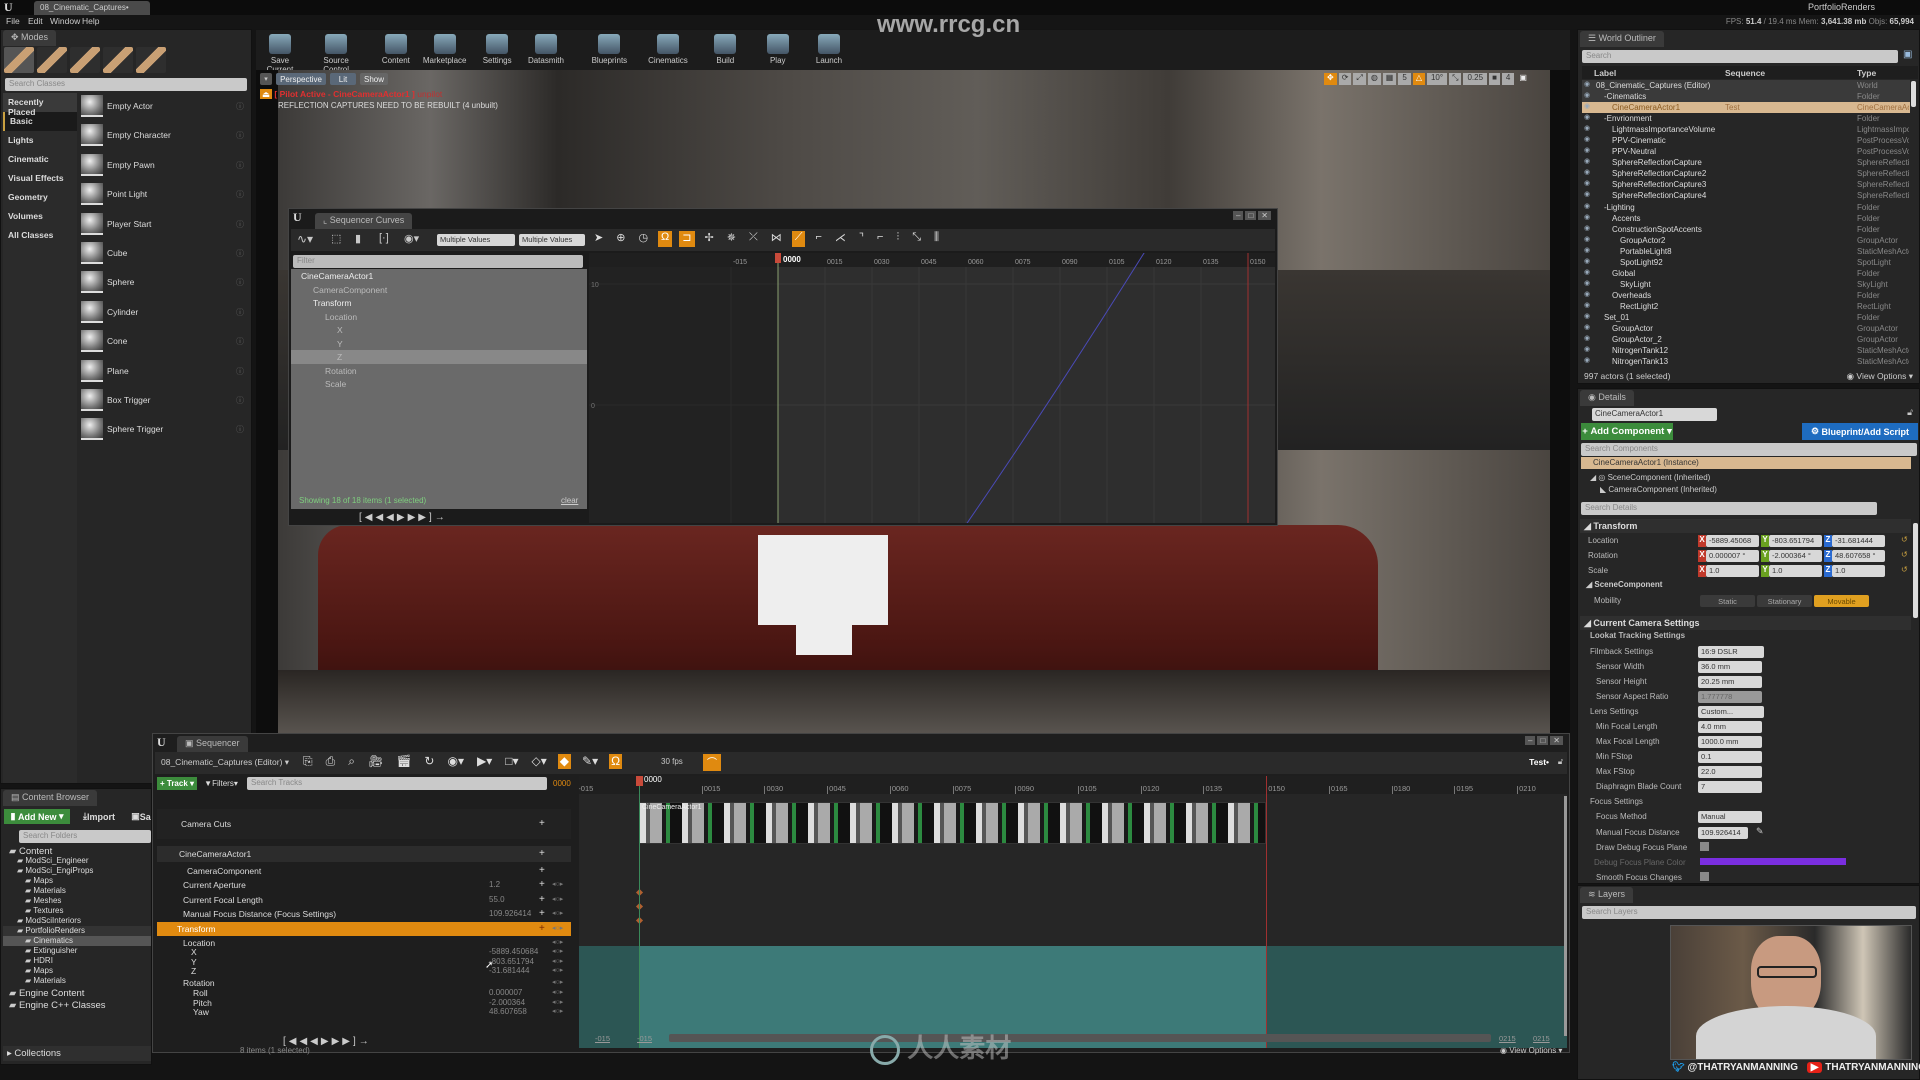  I want to click on close-button: ✕, so click(1264, 215).